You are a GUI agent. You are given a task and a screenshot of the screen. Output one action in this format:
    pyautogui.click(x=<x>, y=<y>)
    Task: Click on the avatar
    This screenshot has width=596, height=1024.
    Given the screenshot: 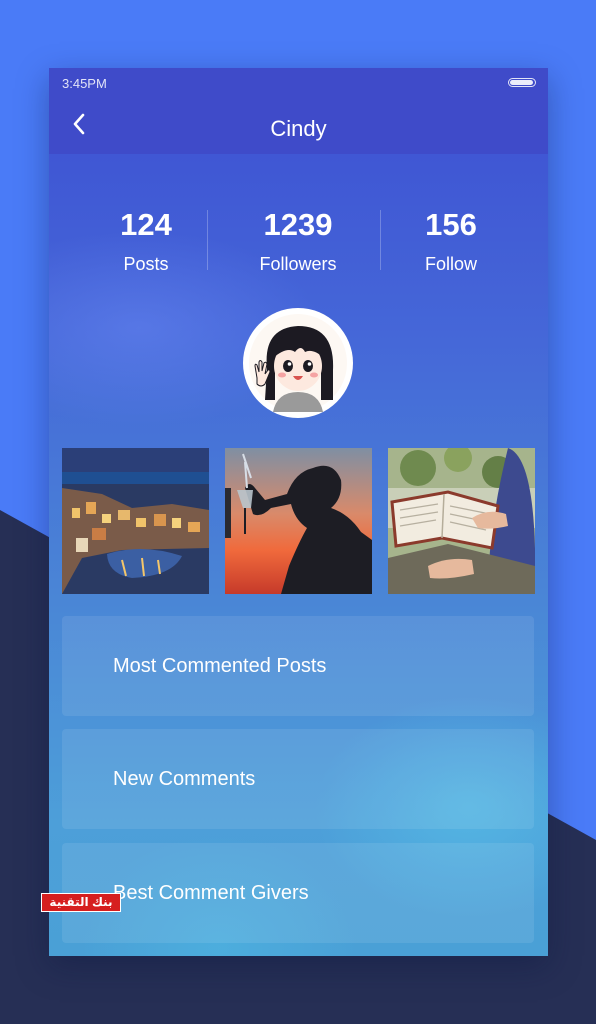 What is the action you would take?
    pyautogui.click(x=298, y=363)
    